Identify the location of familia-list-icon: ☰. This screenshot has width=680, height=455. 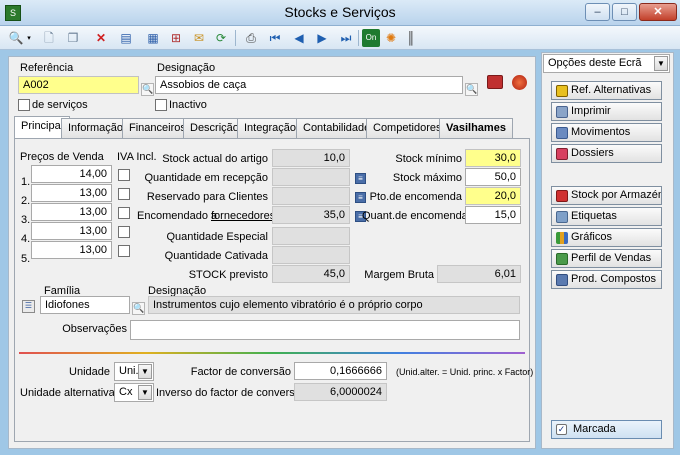
(28, 306).